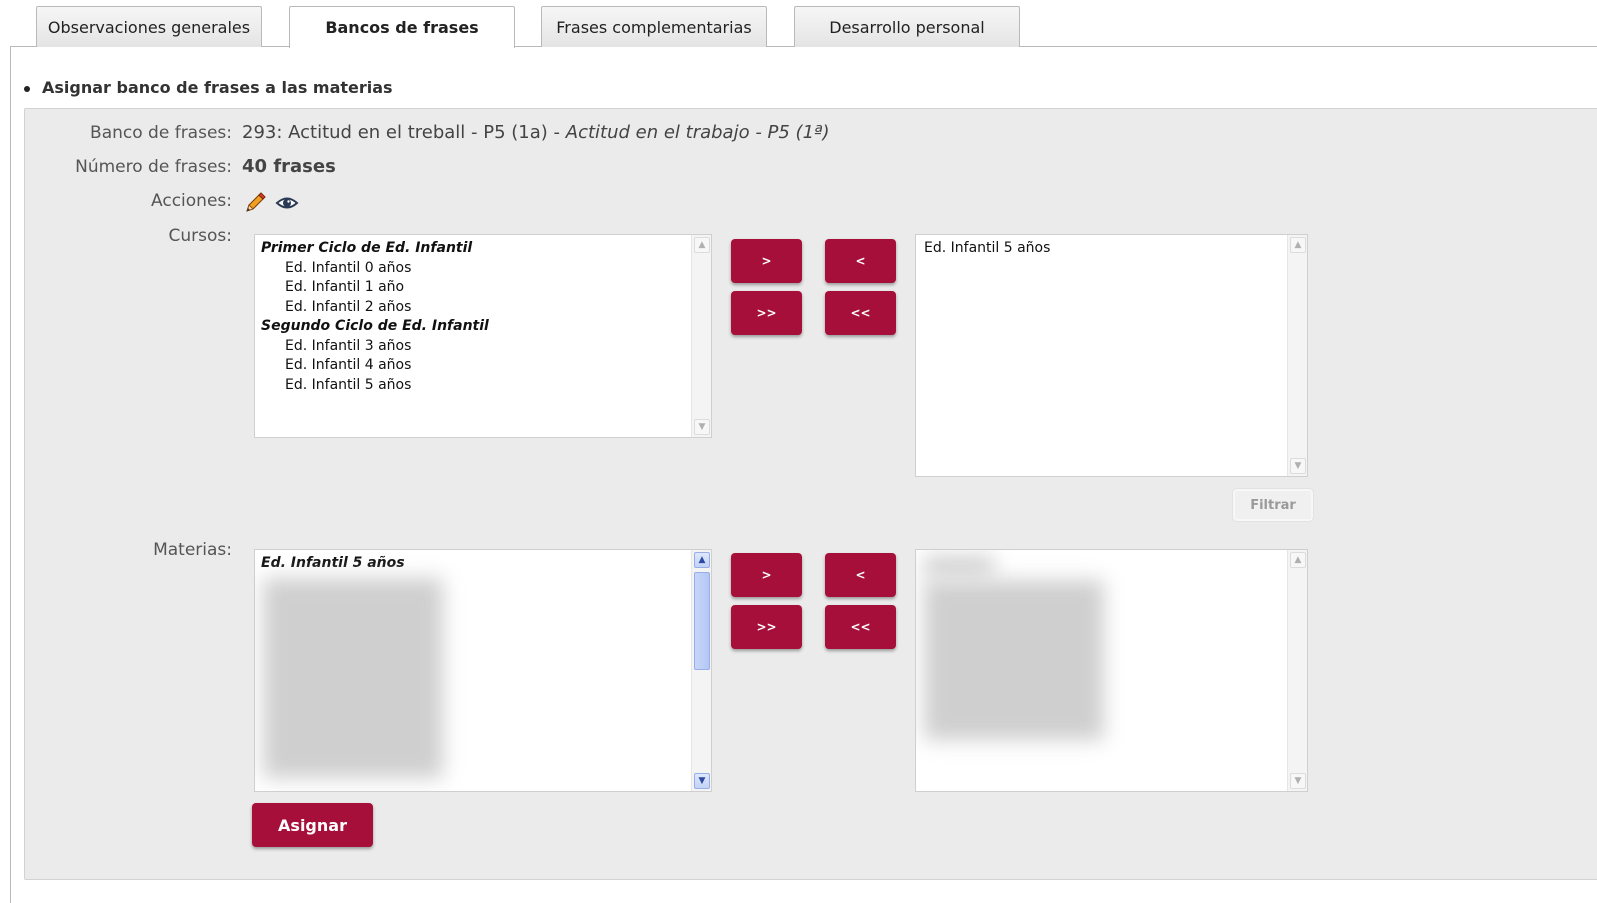 This screenshot has width=1597, height=903. Describe the element at coordinates (375, 326) in the screenshot. I see `cursos-group-label: Segundo Ciclo de Ed. Infantil` at that location.